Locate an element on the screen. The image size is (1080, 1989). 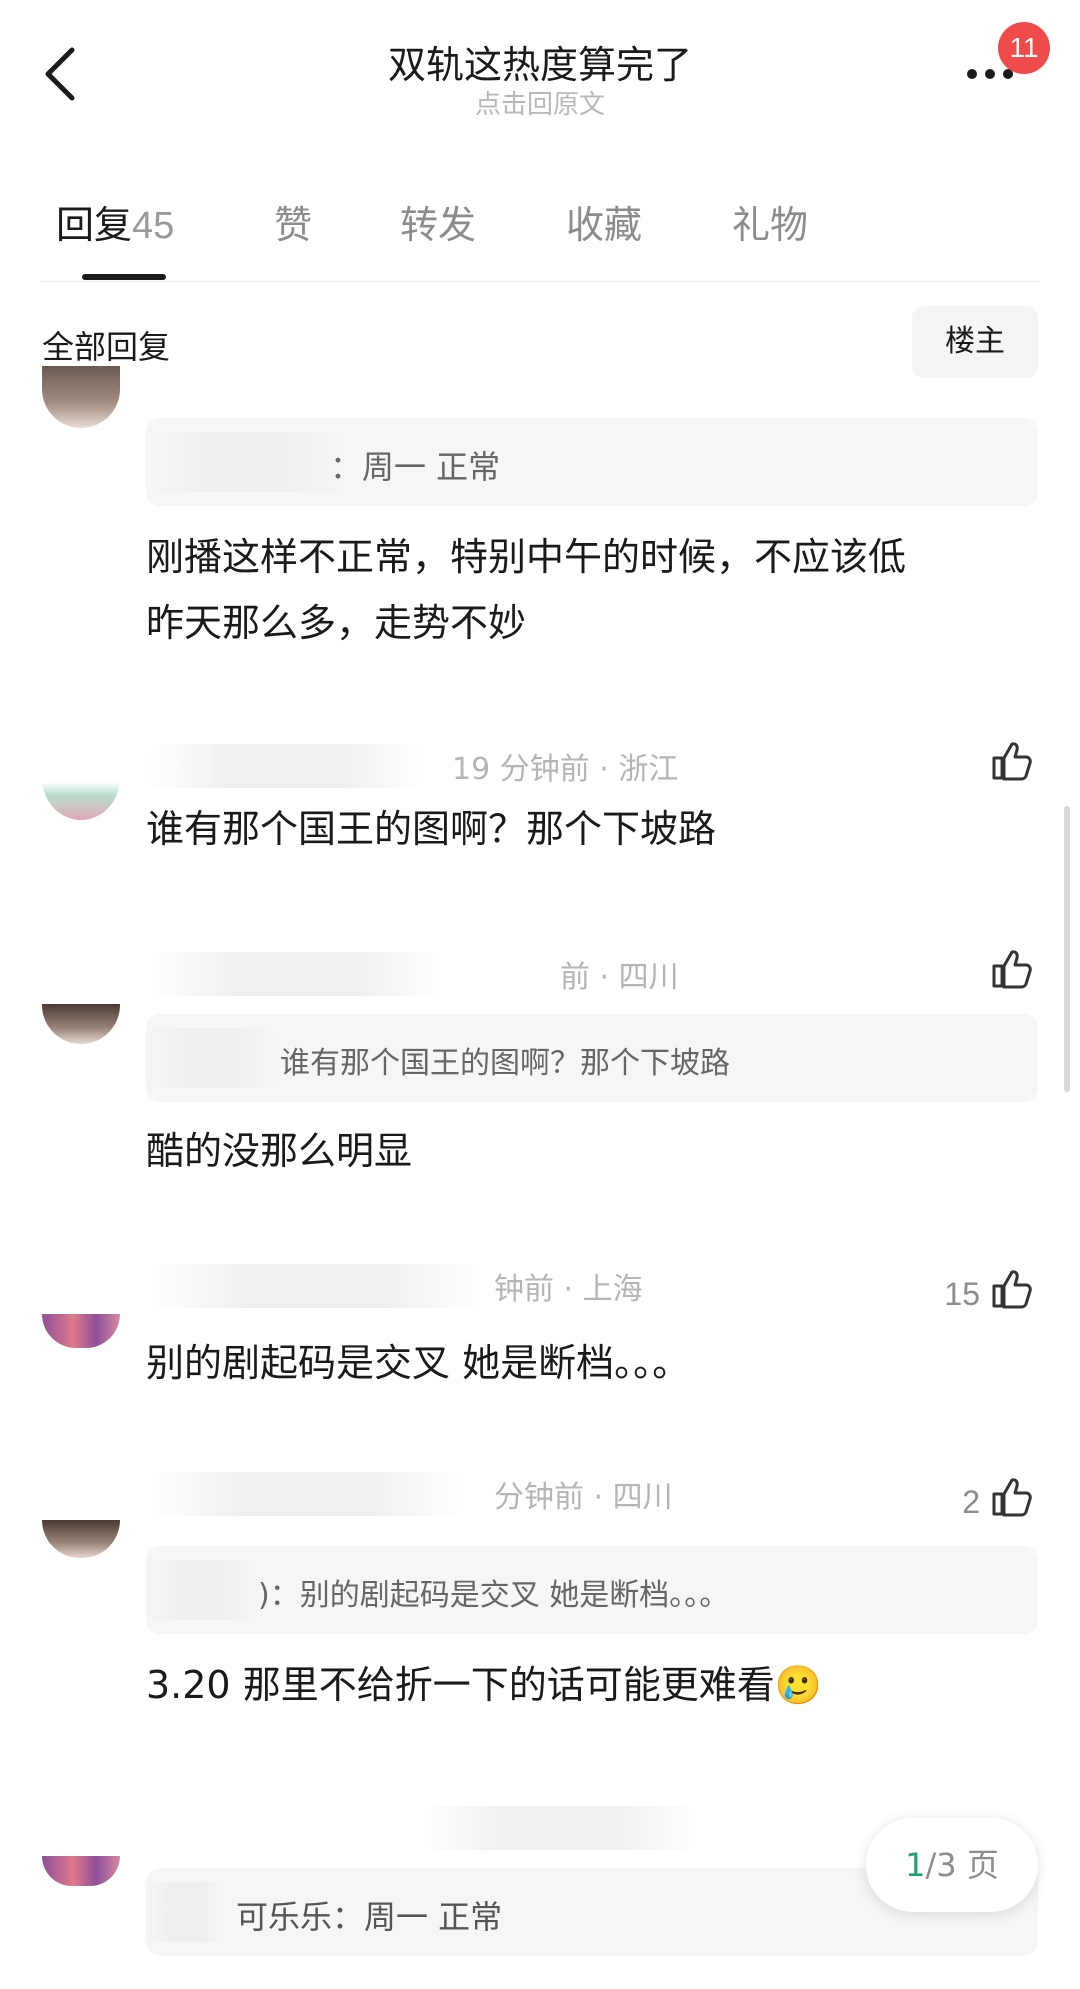
like-count: 2 is located at coordinates (971, 1502).